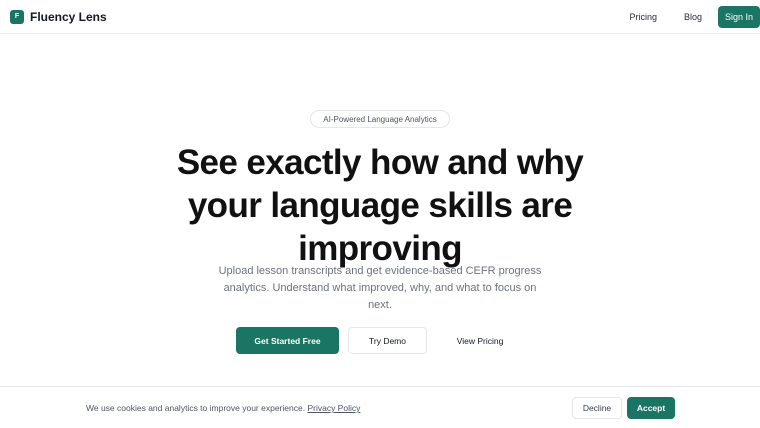 This screenshot has width=760, height=428. I want to click on sign-in-button: Sign In, so click(739, 16).